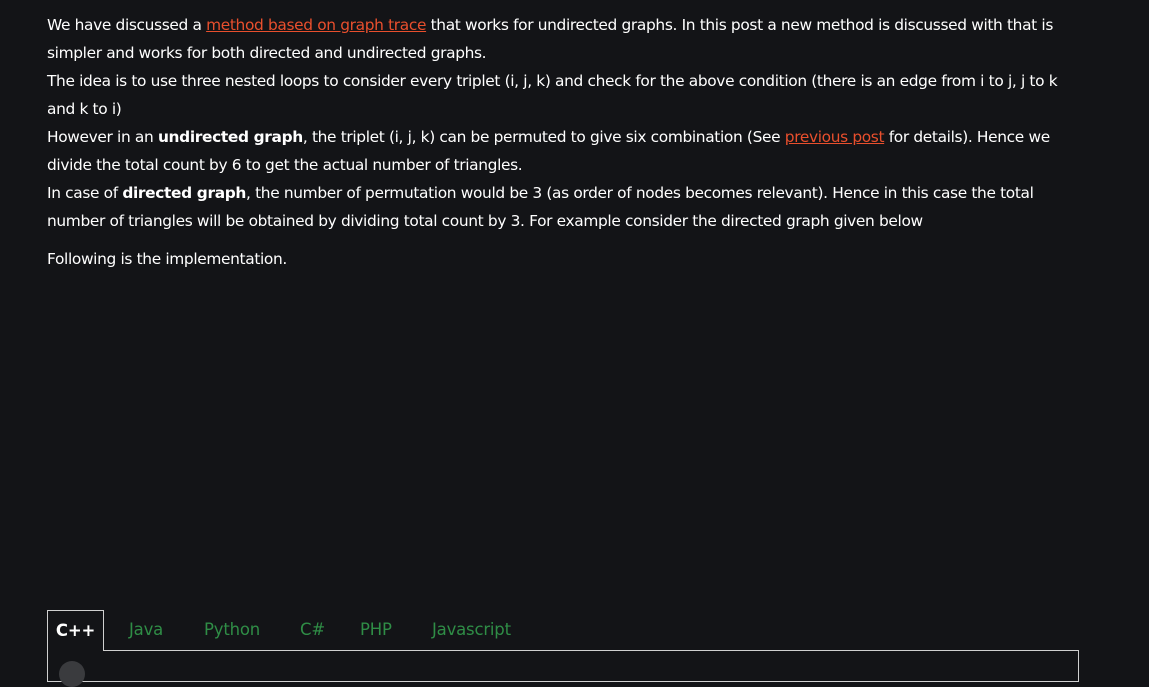  Describe the element at coordinates (471, 630) in the screenshot. I see `tab-javascript: Javascript` at that location.